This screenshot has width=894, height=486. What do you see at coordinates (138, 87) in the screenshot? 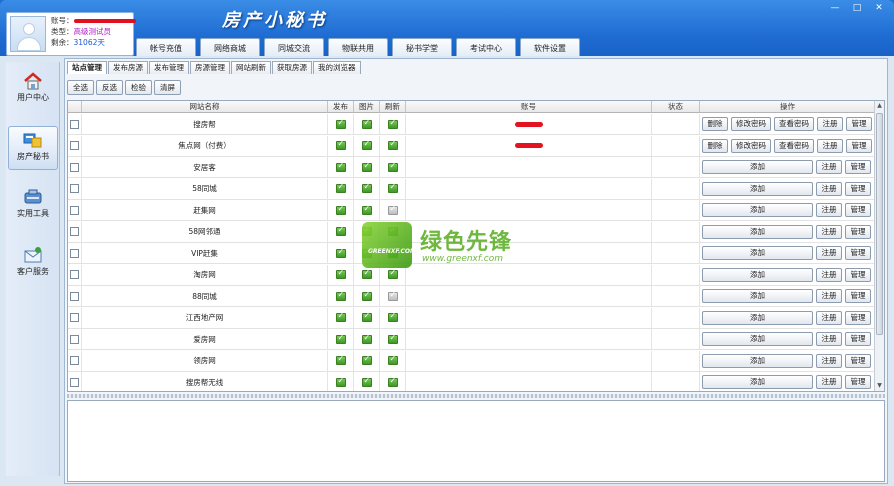
I see `verify-button: 检验` at bounding box center [138, 87].